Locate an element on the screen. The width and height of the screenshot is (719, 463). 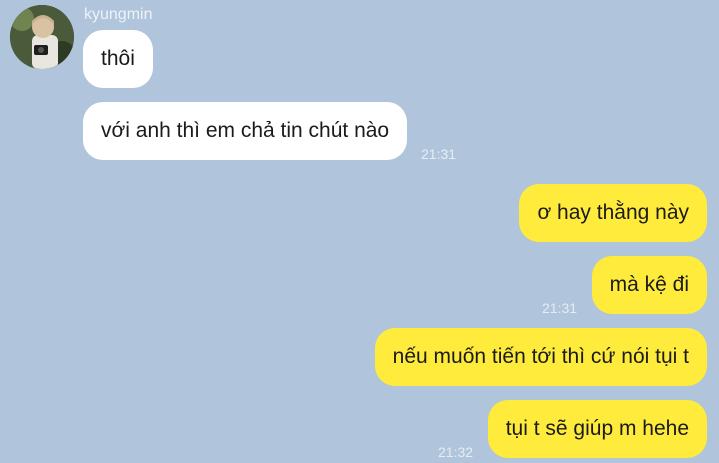
message-text: ơ hay thằng này is located at coordinates (613, 212).